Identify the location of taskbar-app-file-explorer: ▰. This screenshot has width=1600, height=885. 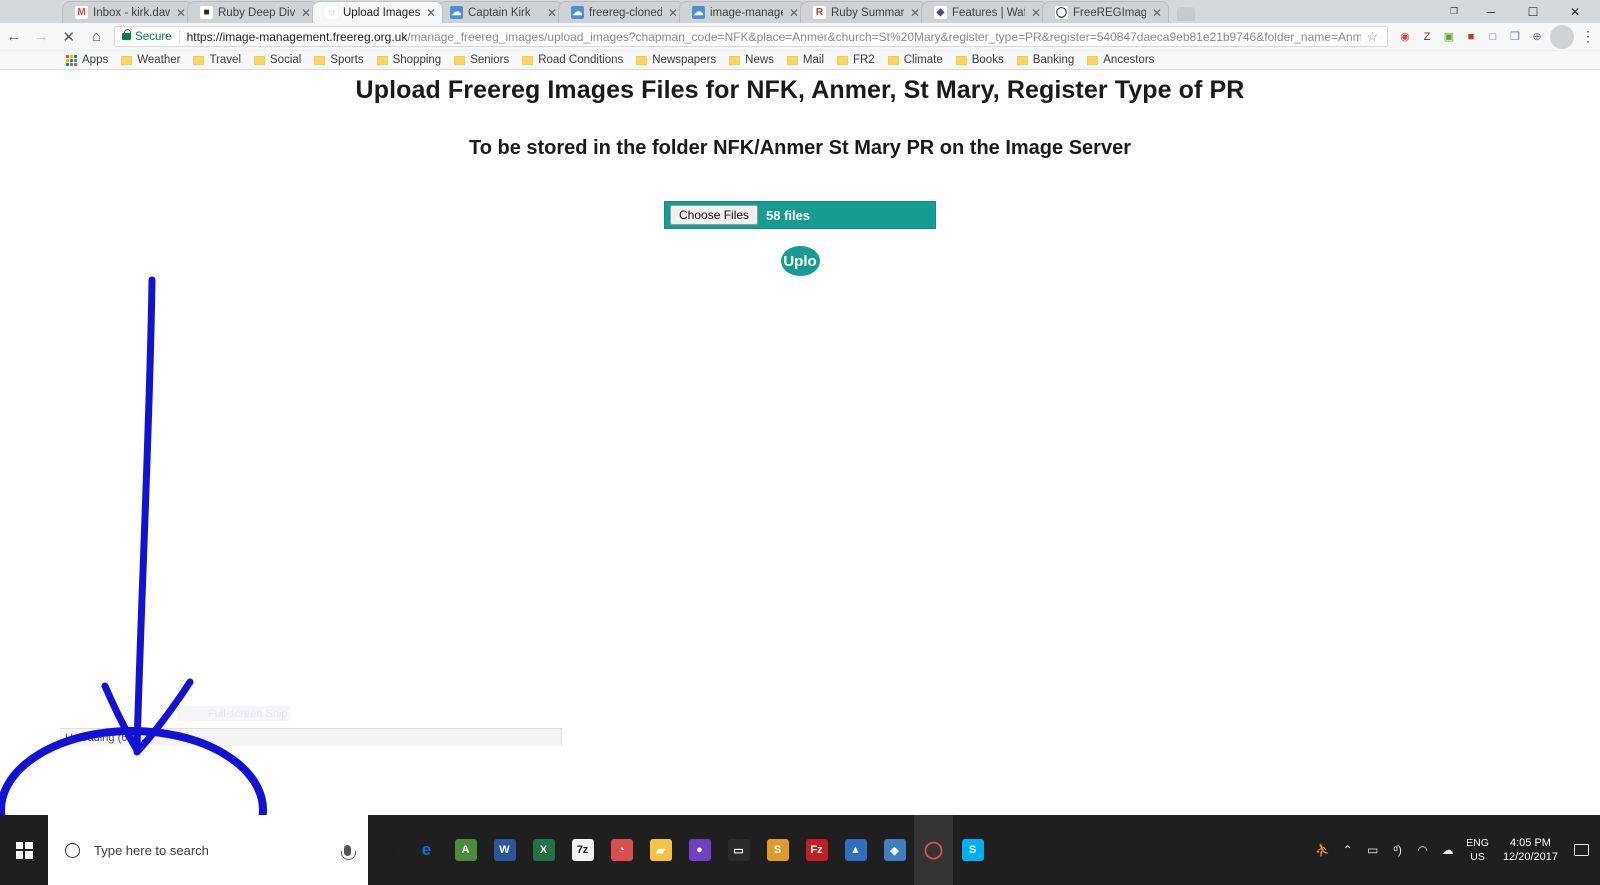
(660, 850).